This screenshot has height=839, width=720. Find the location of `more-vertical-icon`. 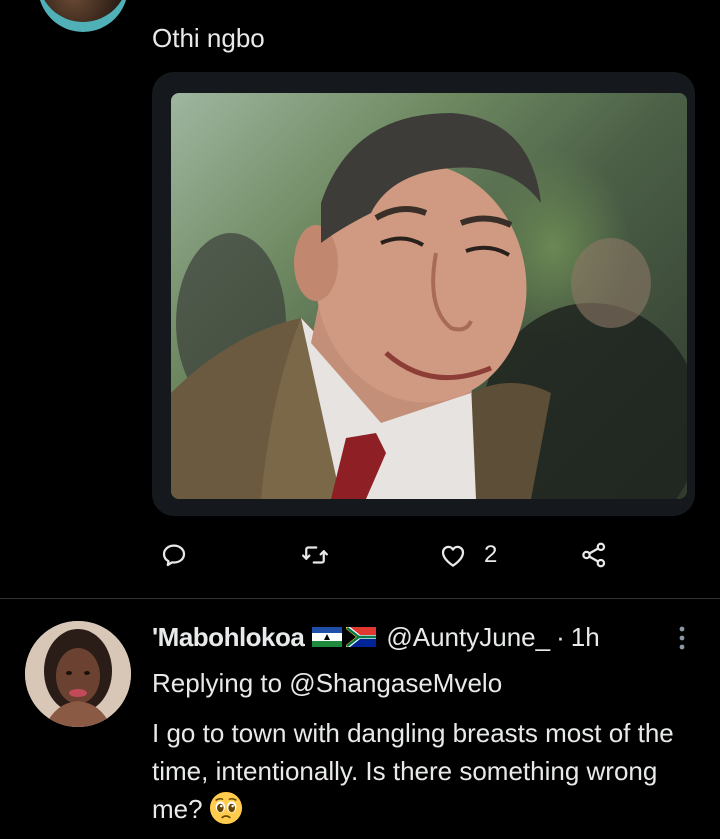

more-vertical-icon is located at coordinates (682, 638).